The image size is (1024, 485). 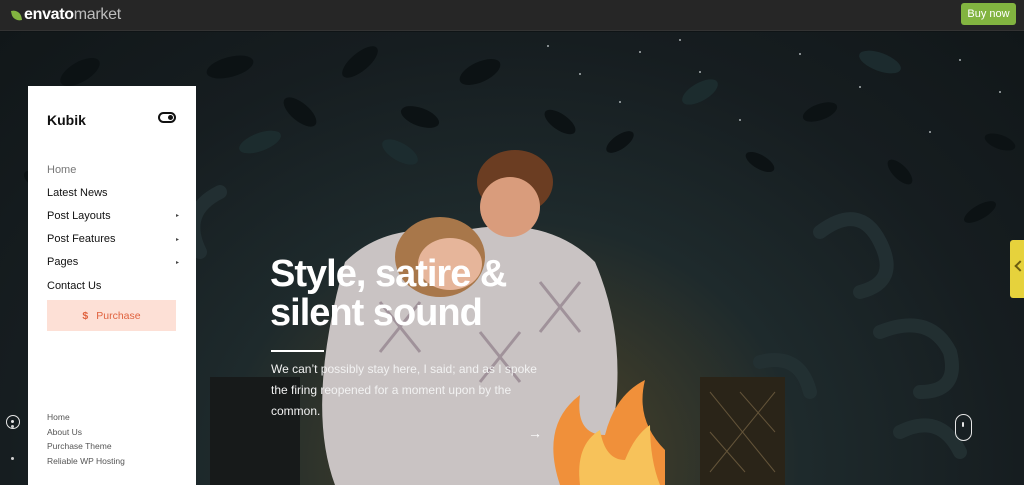 What do you see at coordinates (170, 117) in the screenshot?
I see `toggle-knob-icon` at bounding box center [170, 117].